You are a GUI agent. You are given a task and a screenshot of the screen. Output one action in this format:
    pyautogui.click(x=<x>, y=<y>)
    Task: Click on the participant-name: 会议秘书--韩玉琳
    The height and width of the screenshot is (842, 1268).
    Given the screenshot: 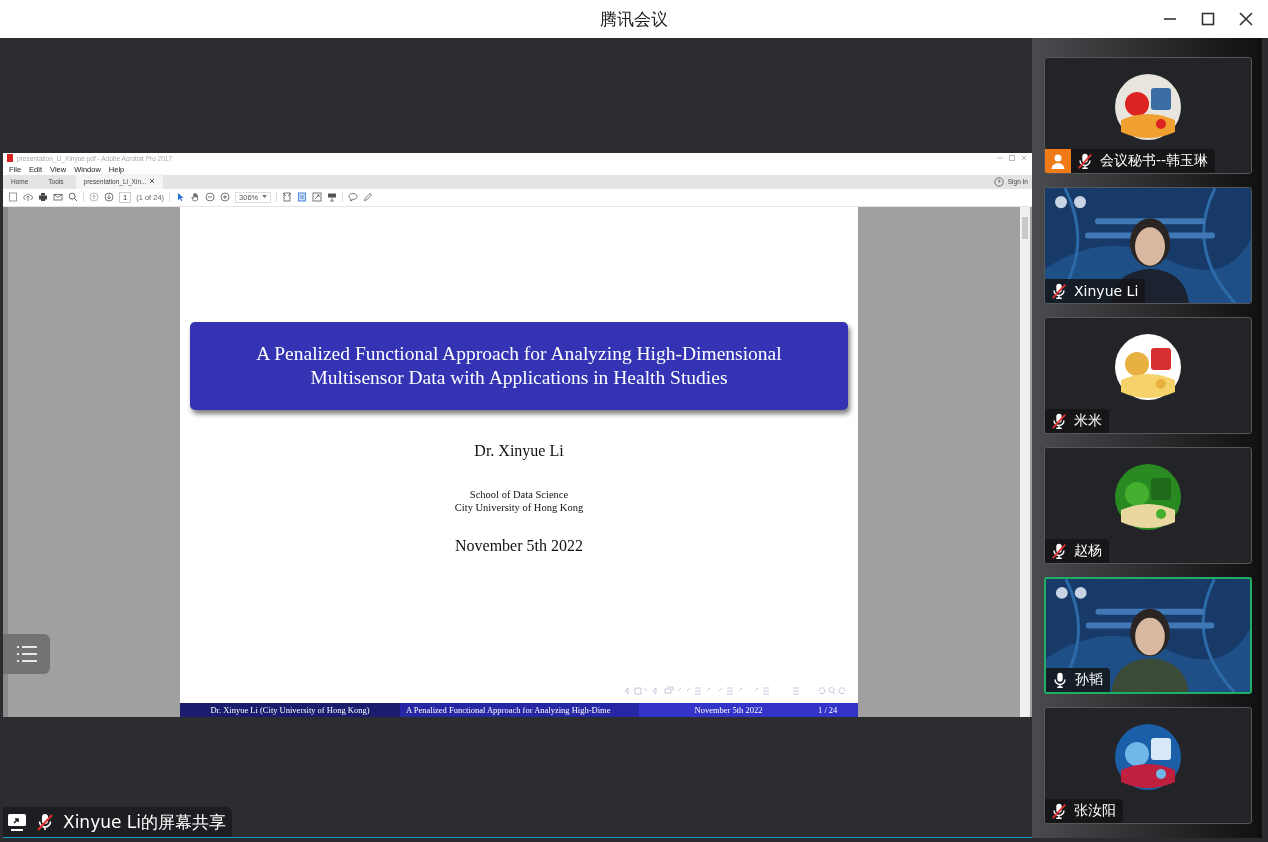 What is the action you would take?
    pyautogui.click(x=1154, y=161)
    